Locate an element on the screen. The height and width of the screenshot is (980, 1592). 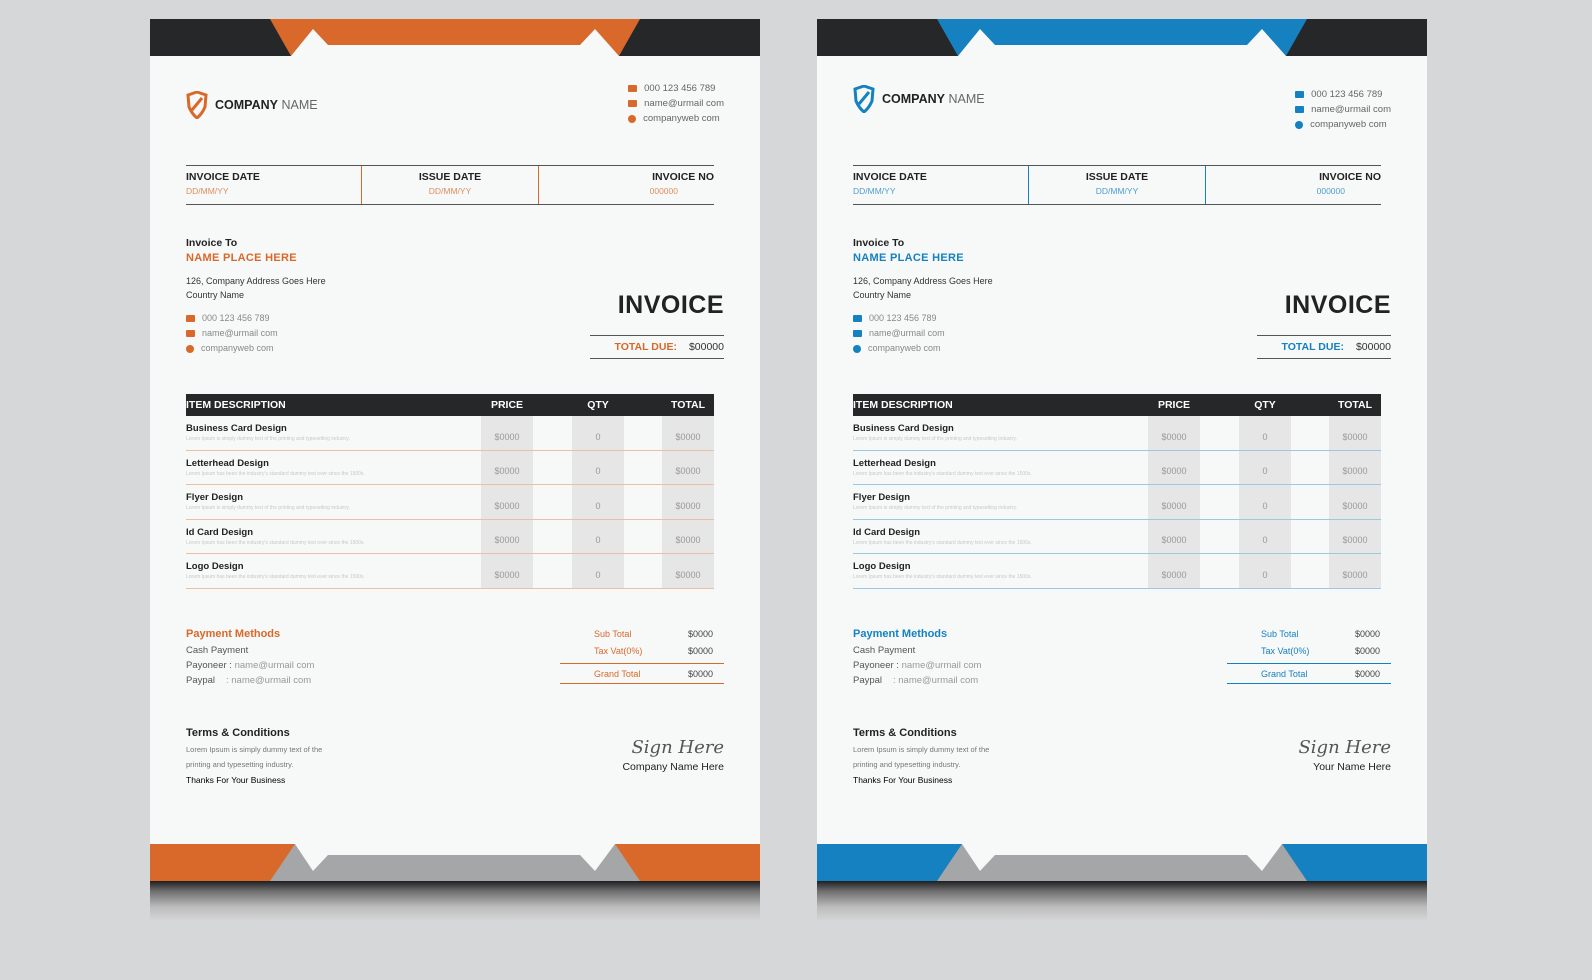
payment-heading: Payment Methods is located at coordinates (900, 634).